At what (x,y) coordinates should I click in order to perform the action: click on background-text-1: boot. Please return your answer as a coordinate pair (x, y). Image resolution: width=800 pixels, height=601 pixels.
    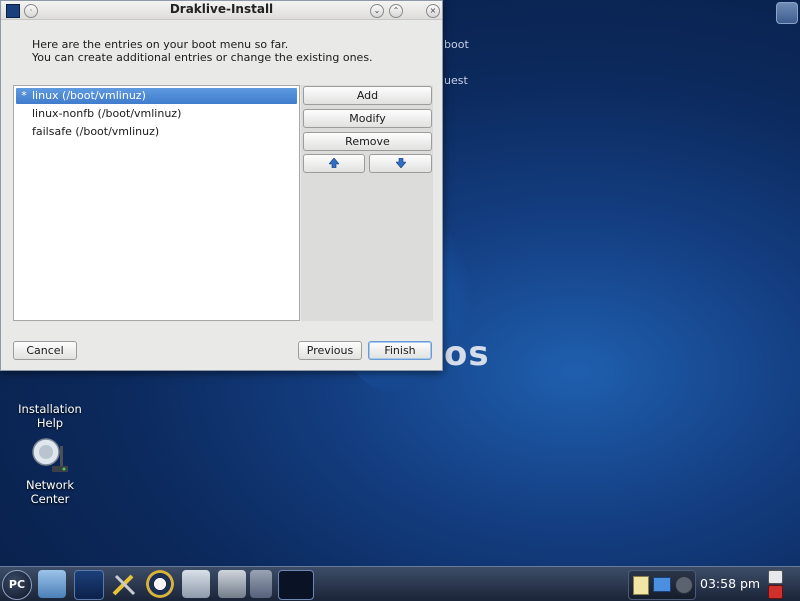
    Looking at the image, I should click on (456, 44).